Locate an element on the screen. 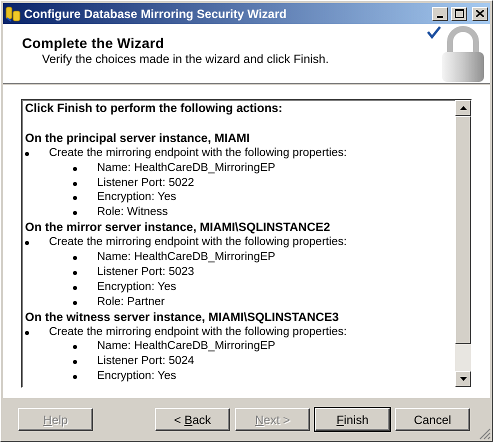 The width and height of the screenshot is (493, 442). property-text: Listener Port: 5023 is located at coordinates (145, 272).